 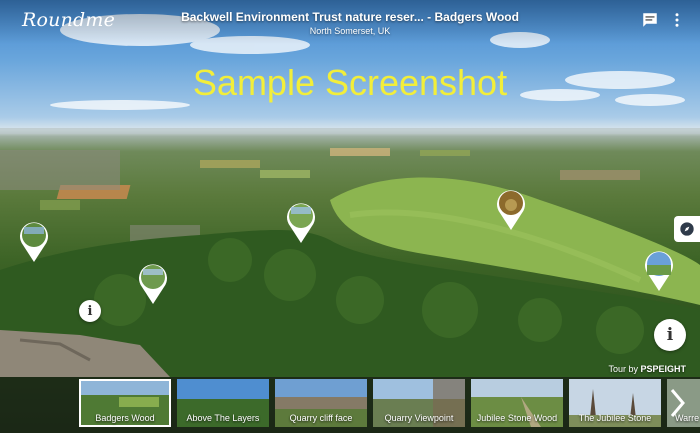 What do you see at coordinates (419, 403) in the screenshot?
I see `thumbnail-quarry-viewpoint: Quarry Viewpoint` at bounding box center [419, 403].